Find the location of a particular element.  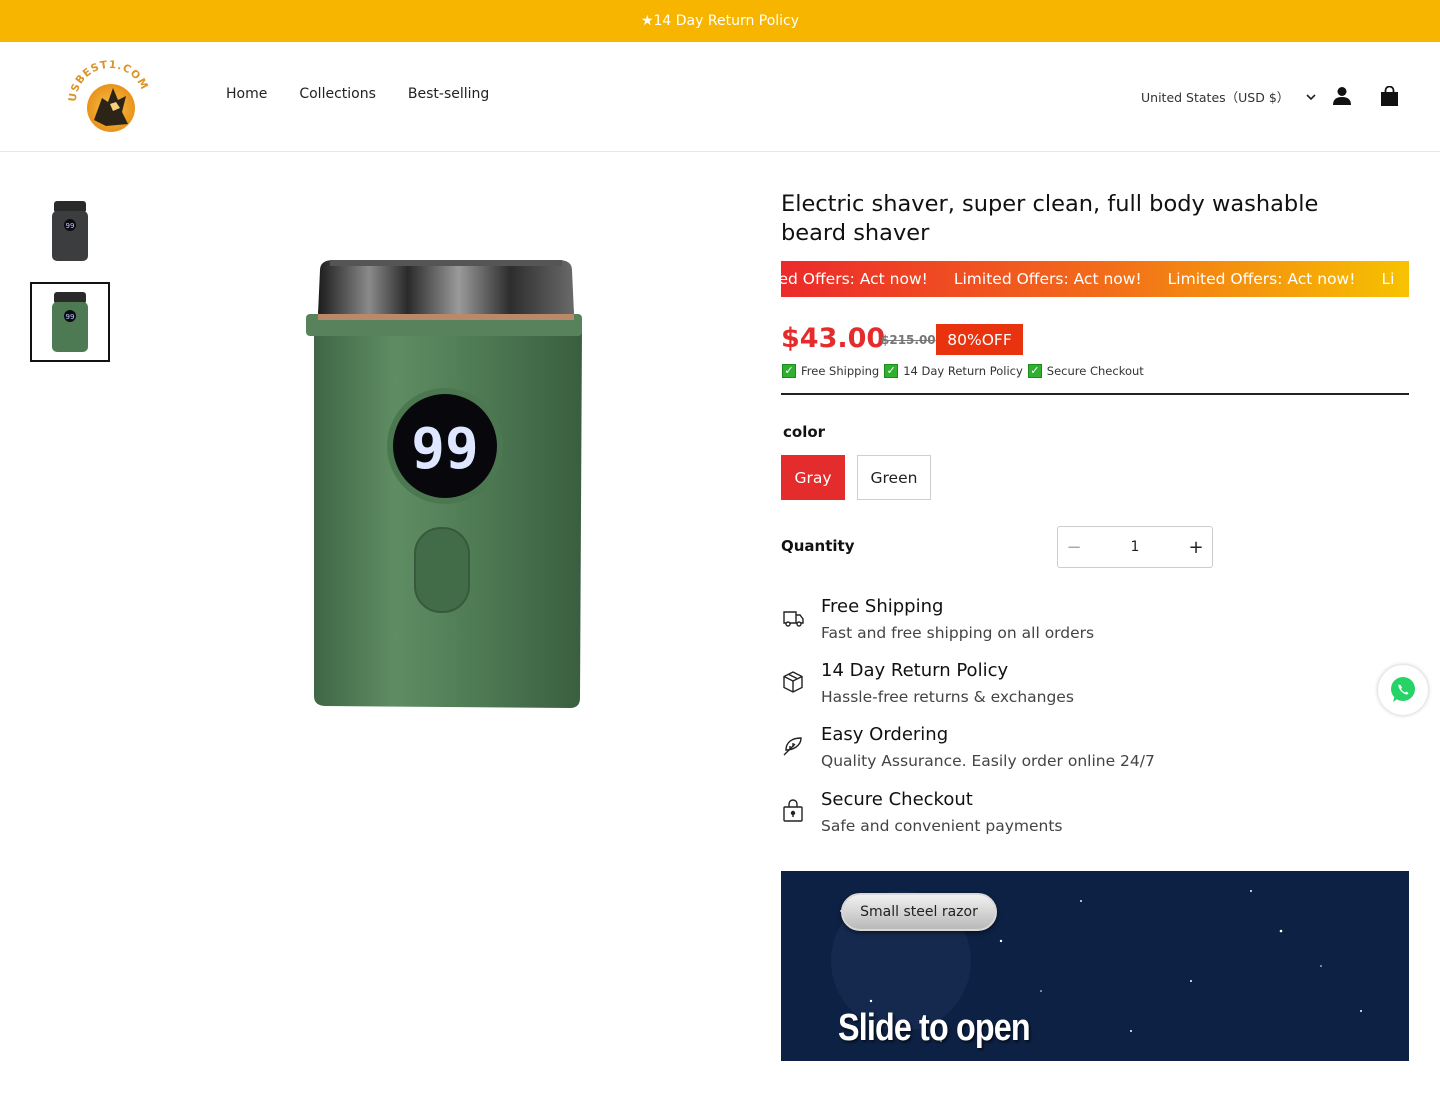

discount-badge: 80%OFF is located at coordinates (979, 339).